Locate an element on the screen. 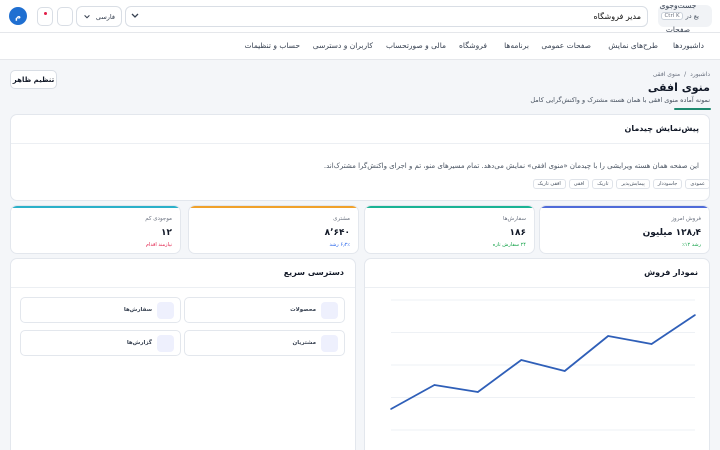 The image size is (720, 450). language-label: فارسی is located at coordinates (105, 16).